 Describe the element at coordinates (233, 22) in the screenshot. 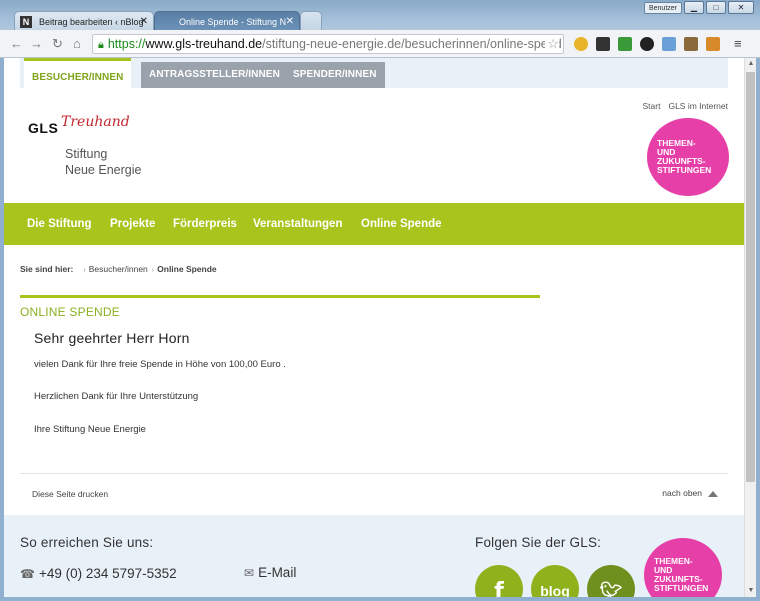

I see `tab-label: Online Spende - Stiftung N` at that location.